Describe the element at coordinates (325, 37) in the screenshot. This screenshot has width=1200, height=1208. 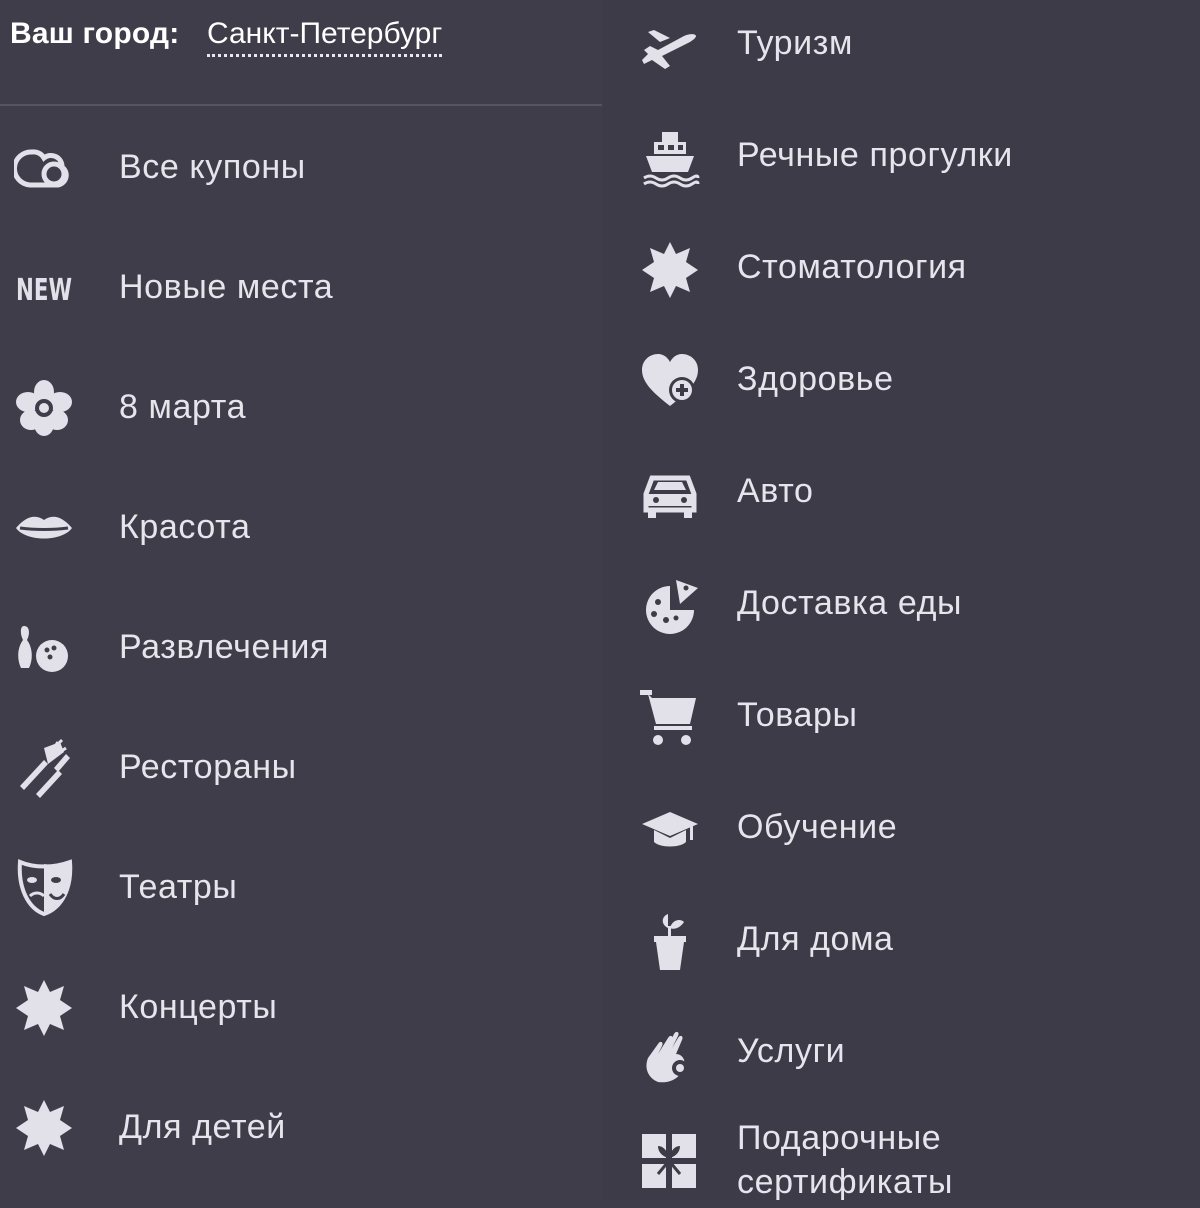
I see `city-dropdown: Санкт-Петербург` at that location.